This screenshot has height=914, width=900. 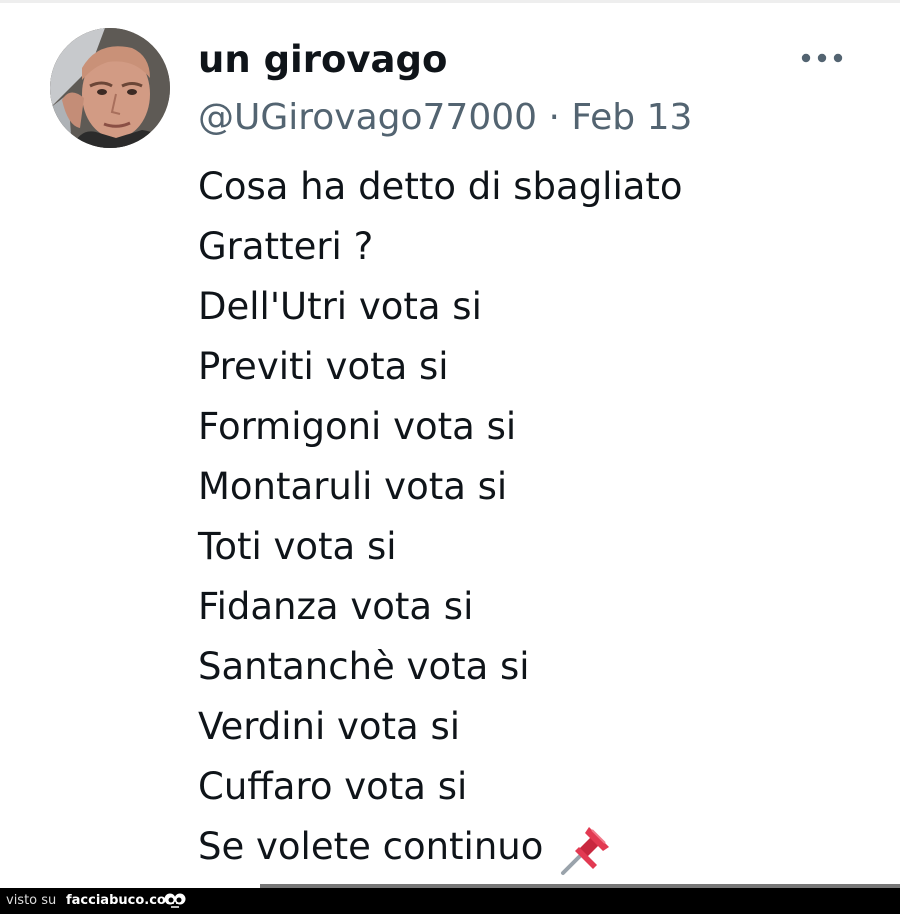 I want to click on tweet-line: Formigoni vota si, so click(x=357, y=426).